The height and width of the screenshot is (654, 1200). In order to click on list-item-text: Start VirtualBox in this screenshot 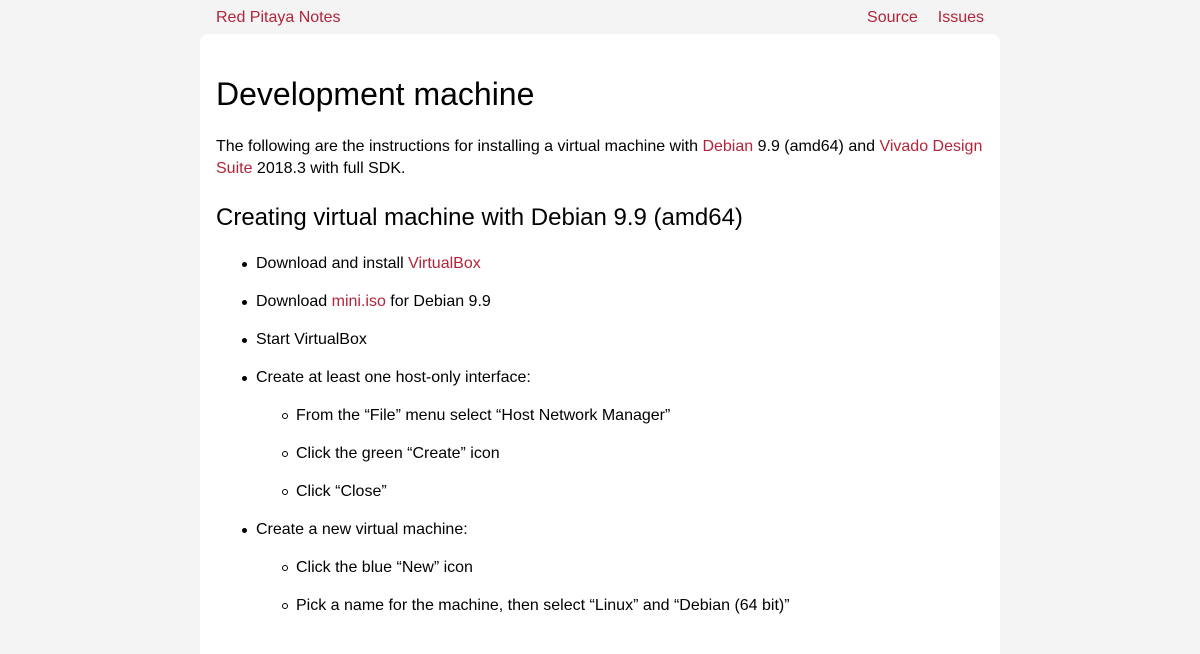, I will do `click(311, 339)`.